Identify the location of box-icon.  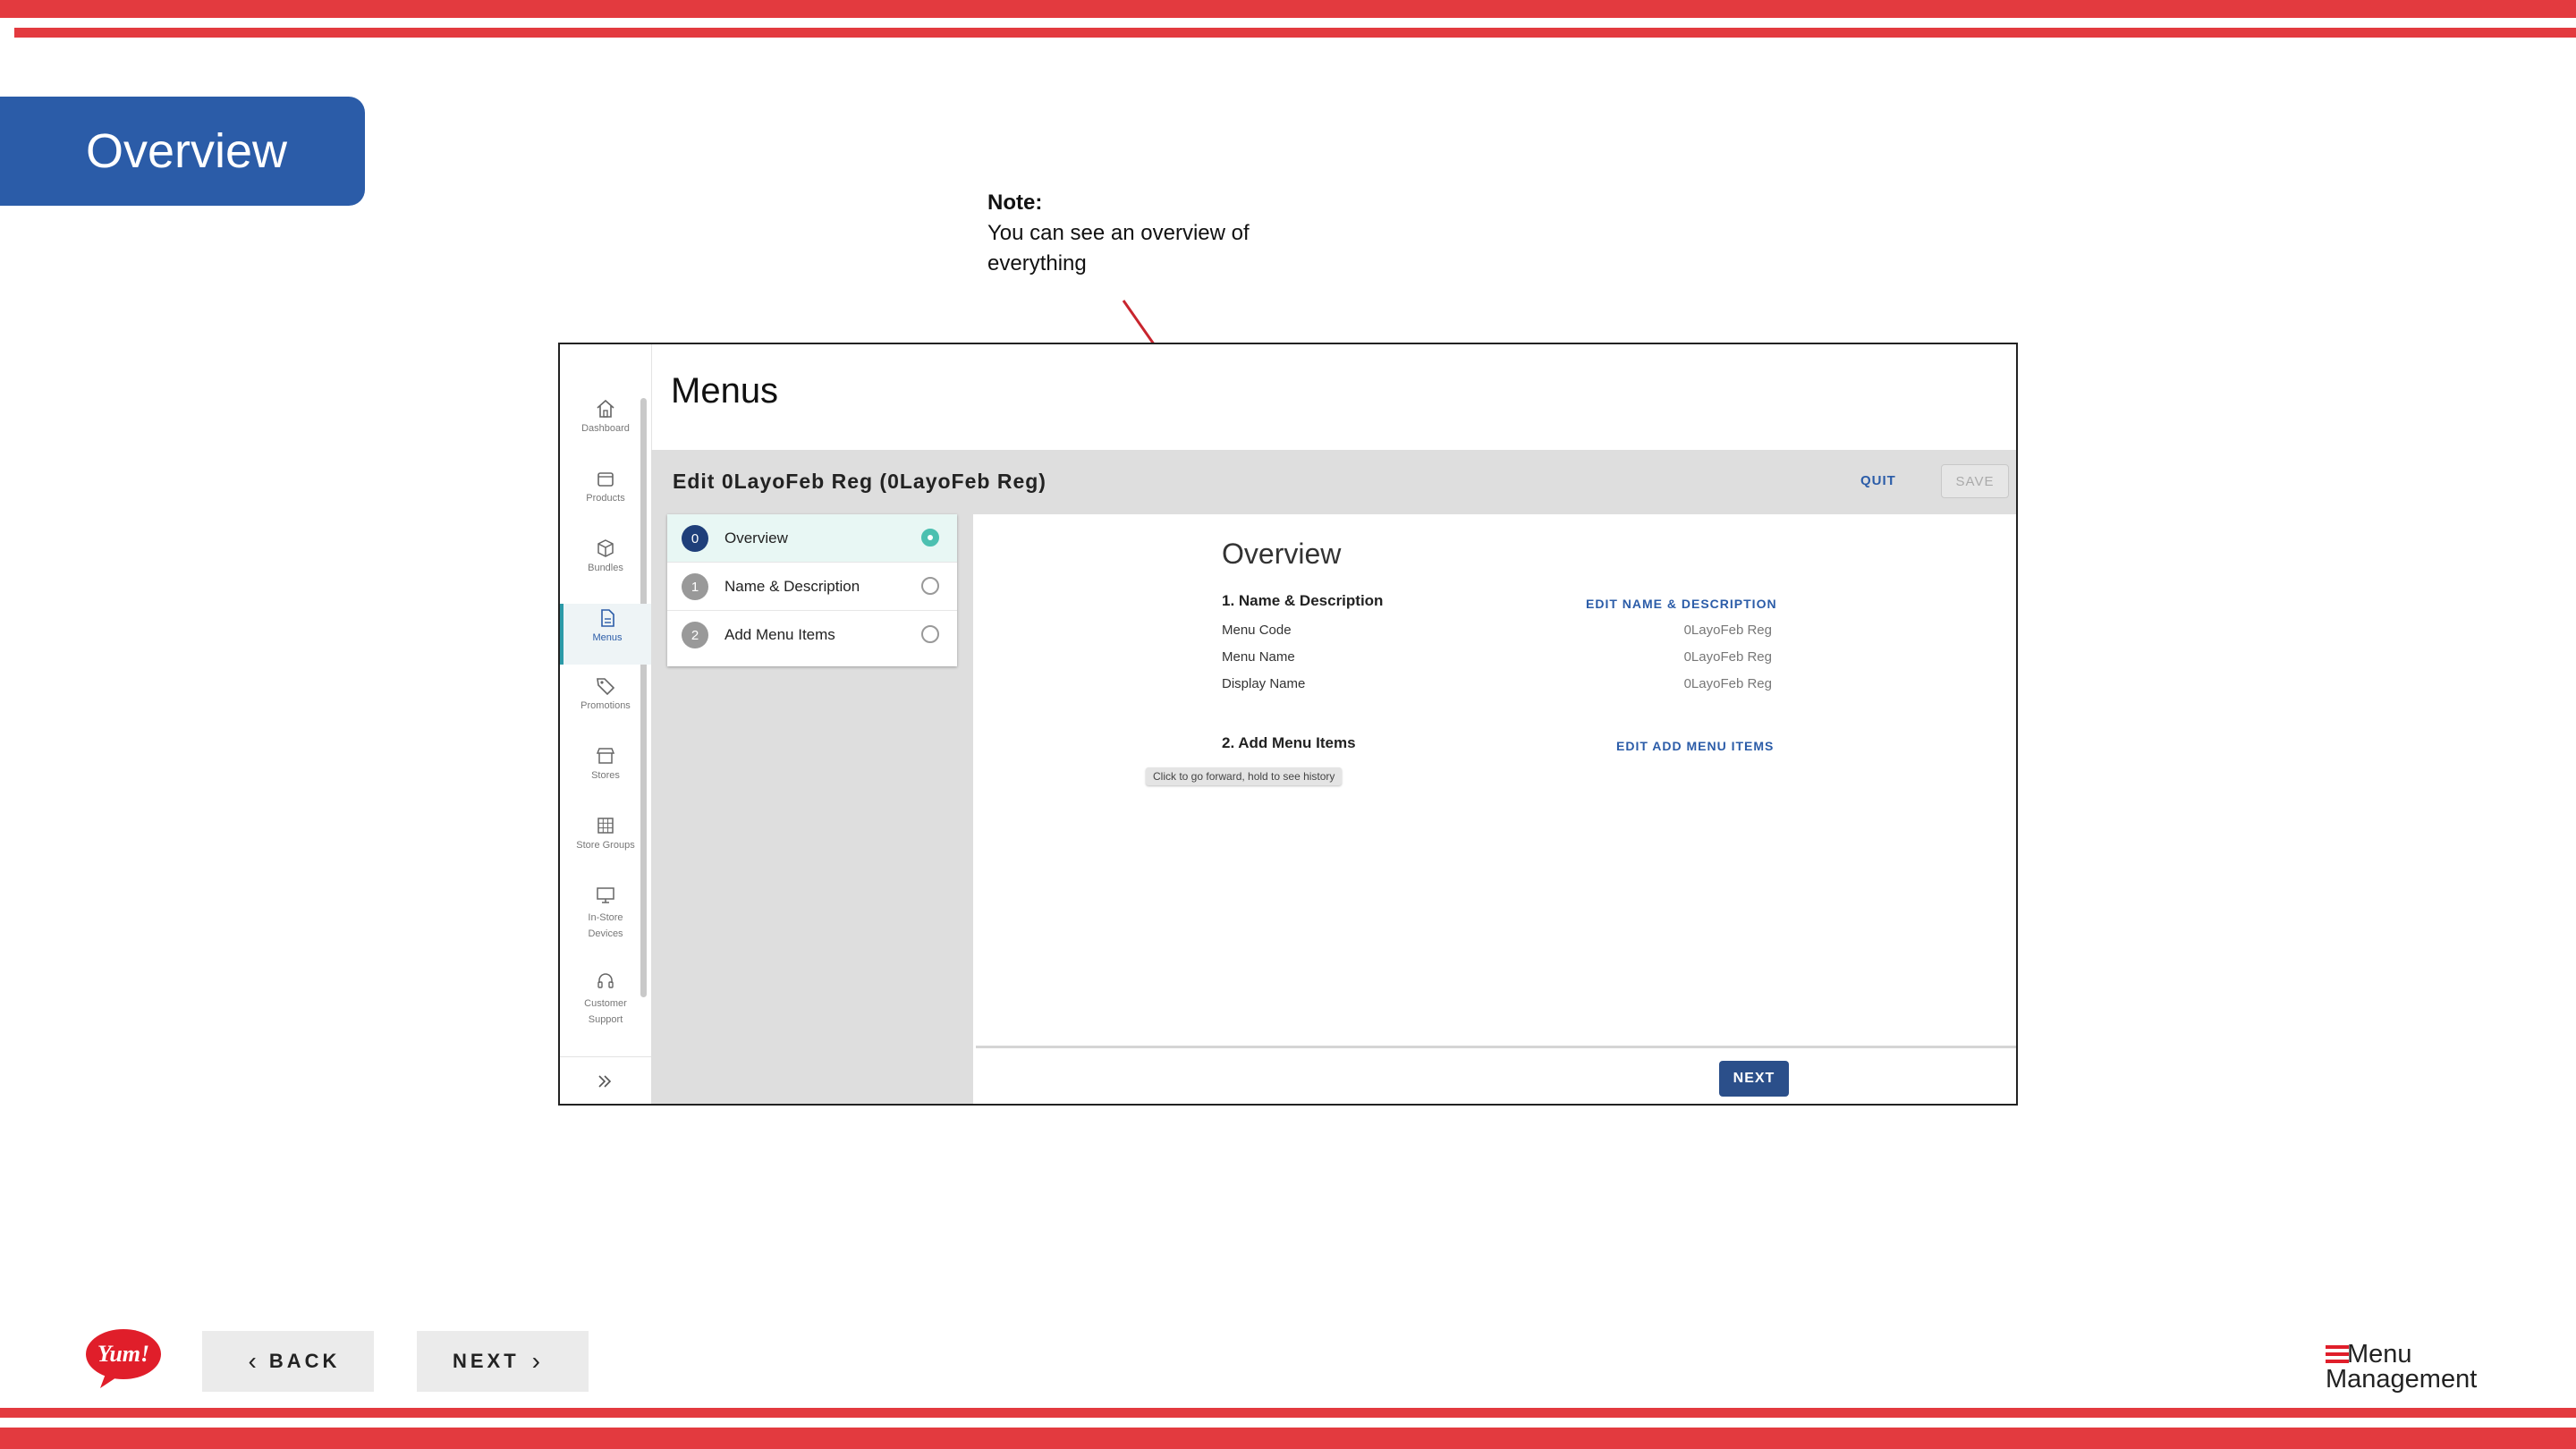
(605, 479).